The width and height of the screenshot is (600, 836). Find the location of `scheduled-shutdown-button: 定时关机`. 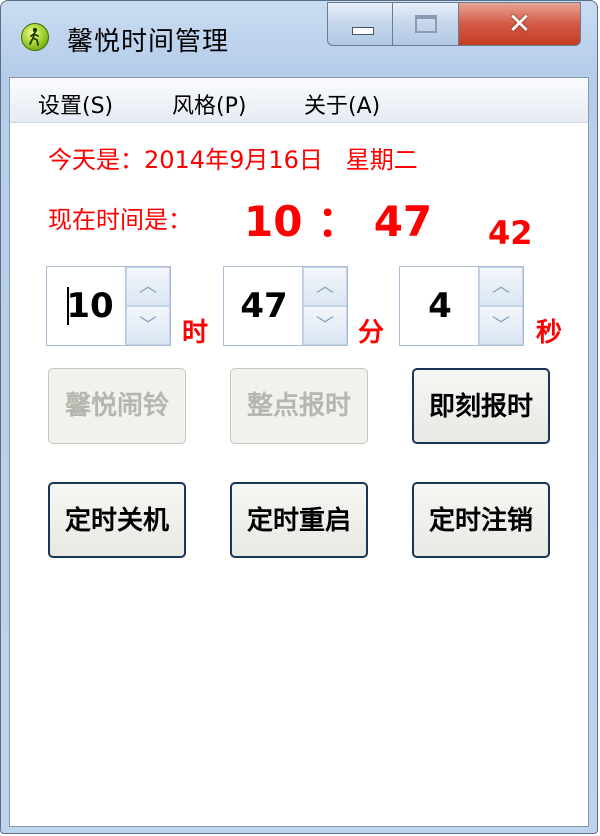

scheduled-shutdown-button: 定时关机 is located at coordinates (117, 520).